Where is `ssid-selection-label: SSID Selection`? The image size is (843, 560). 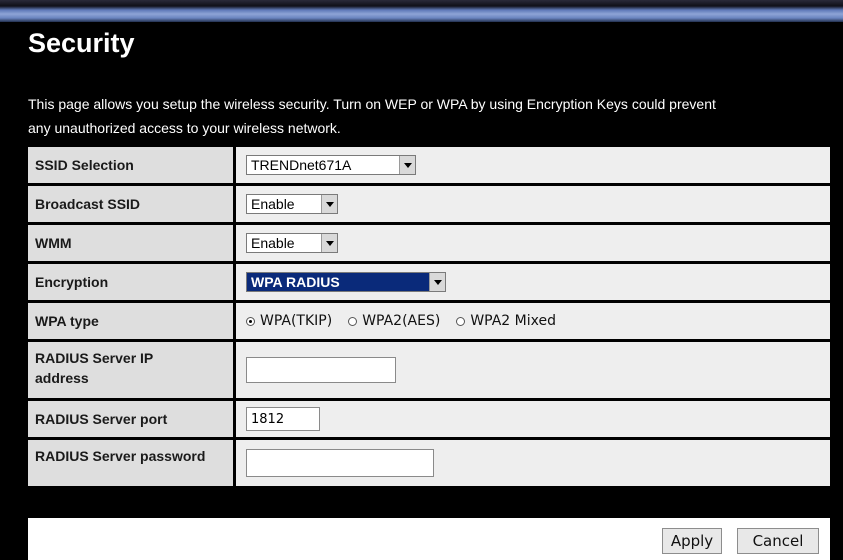
ssid-selection-label: SSID Selection is located at coordinates (132, 165).